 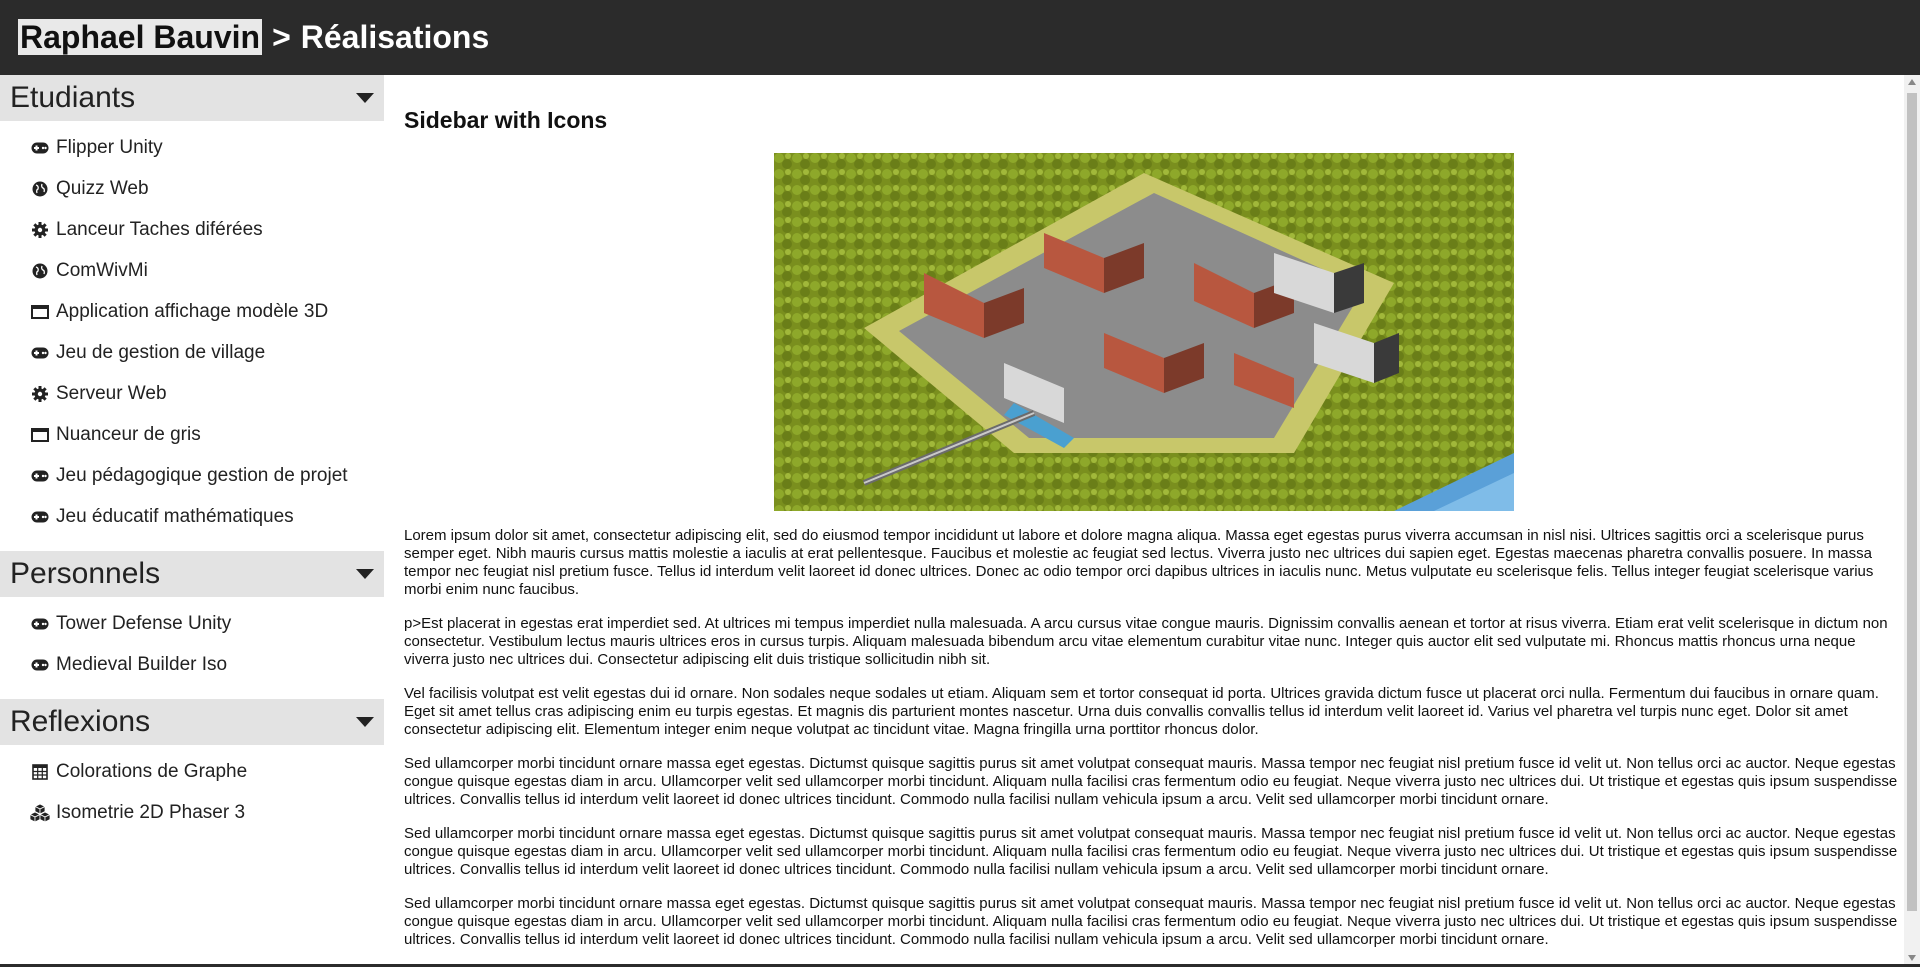 I want to click on table-icon, so click(x=40, y=772).